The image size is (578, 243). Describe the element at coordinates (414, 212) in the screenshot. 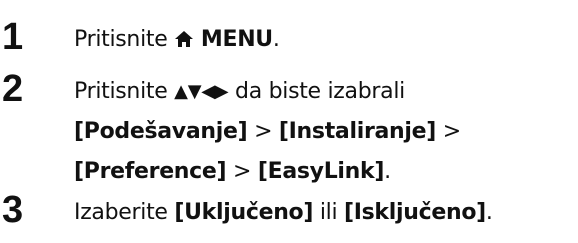

I see `option-off: [Isključeno]` at that location.